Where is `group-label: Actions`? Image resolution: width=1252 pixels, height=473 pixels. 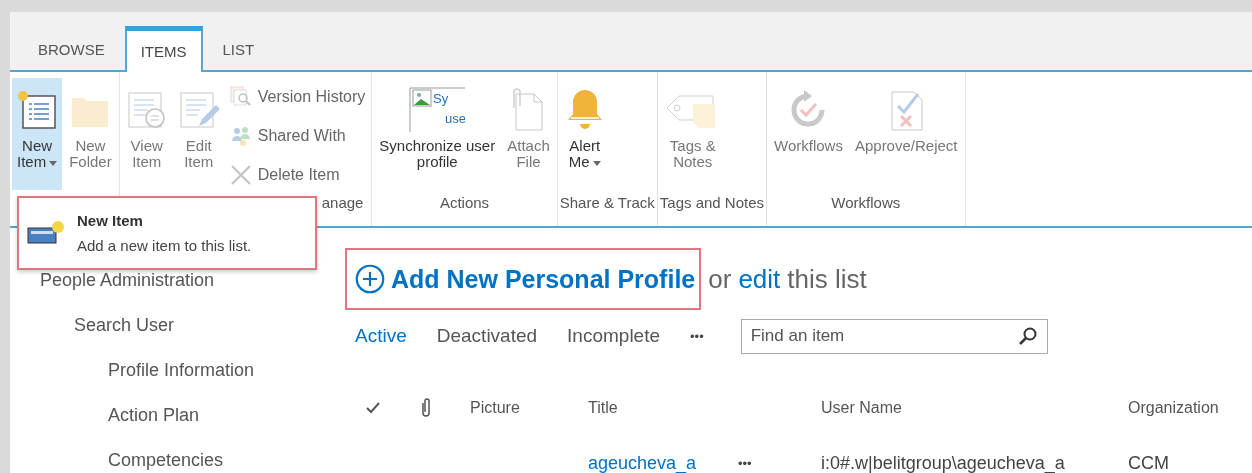 group-label: Actions is located at coordinates (464, 202).